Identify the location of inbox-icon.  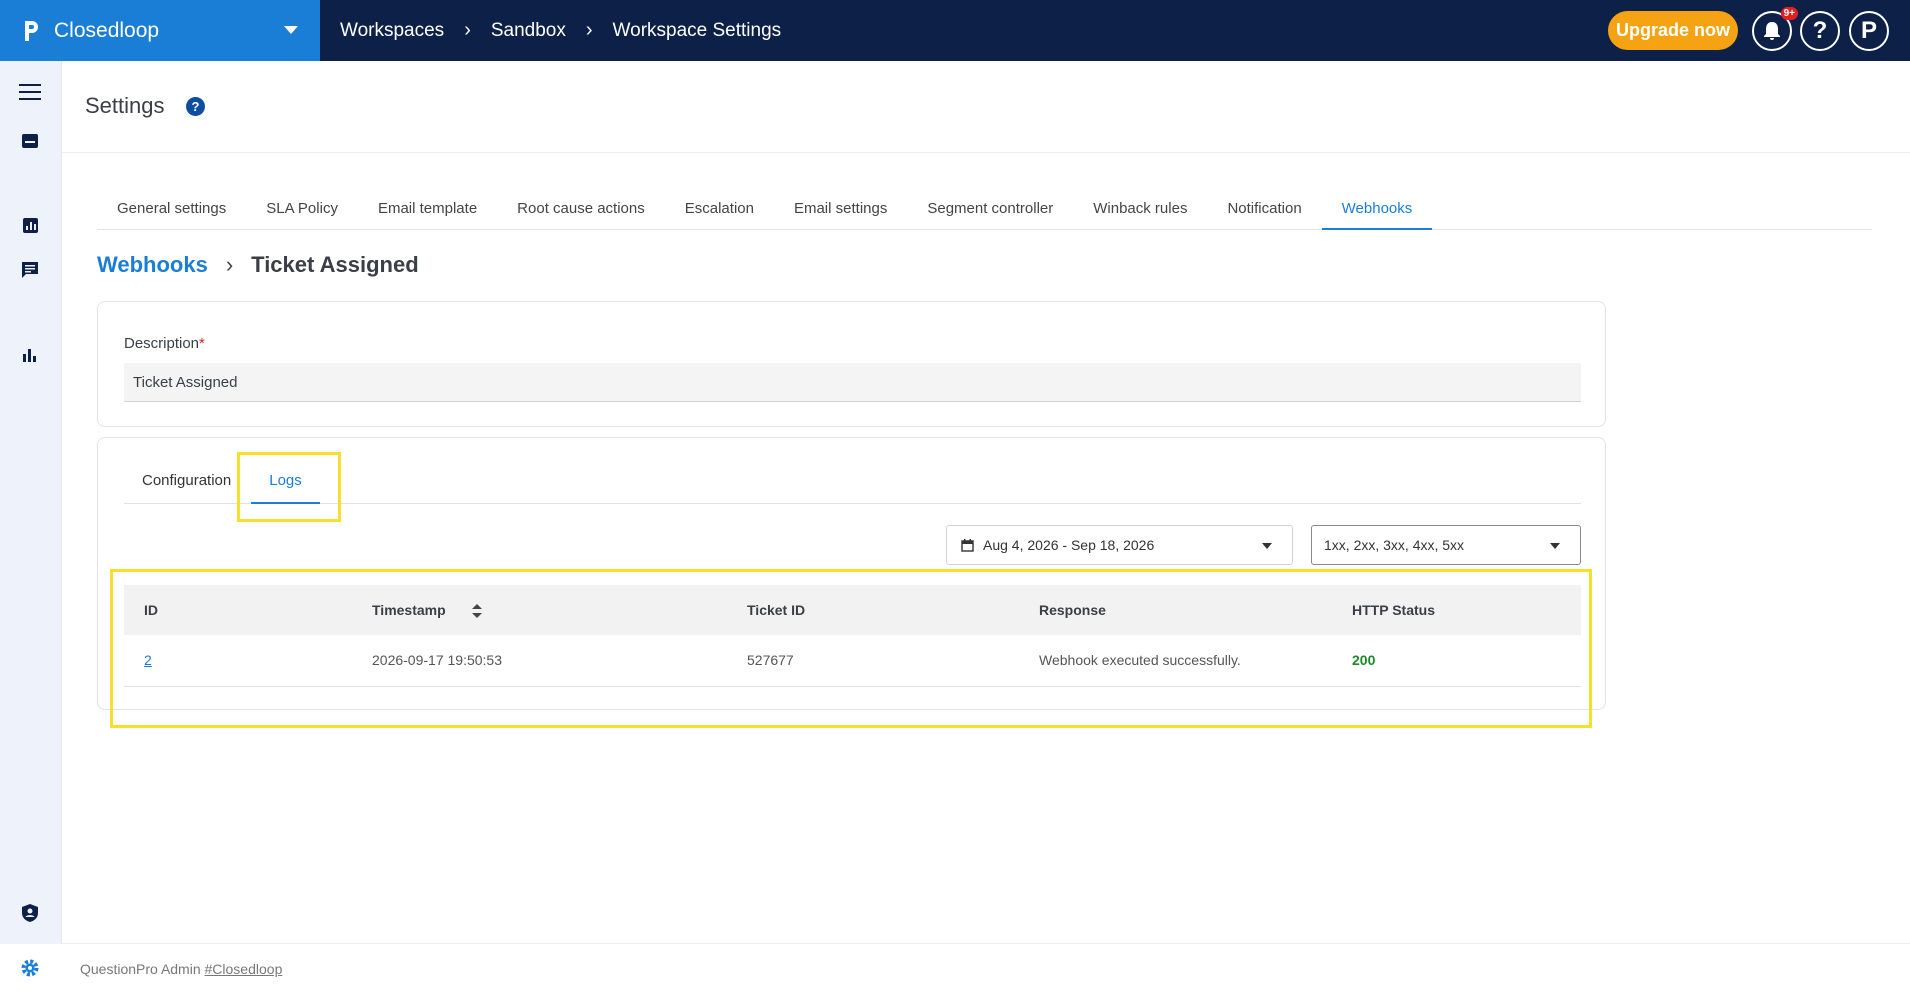
(30, 141).